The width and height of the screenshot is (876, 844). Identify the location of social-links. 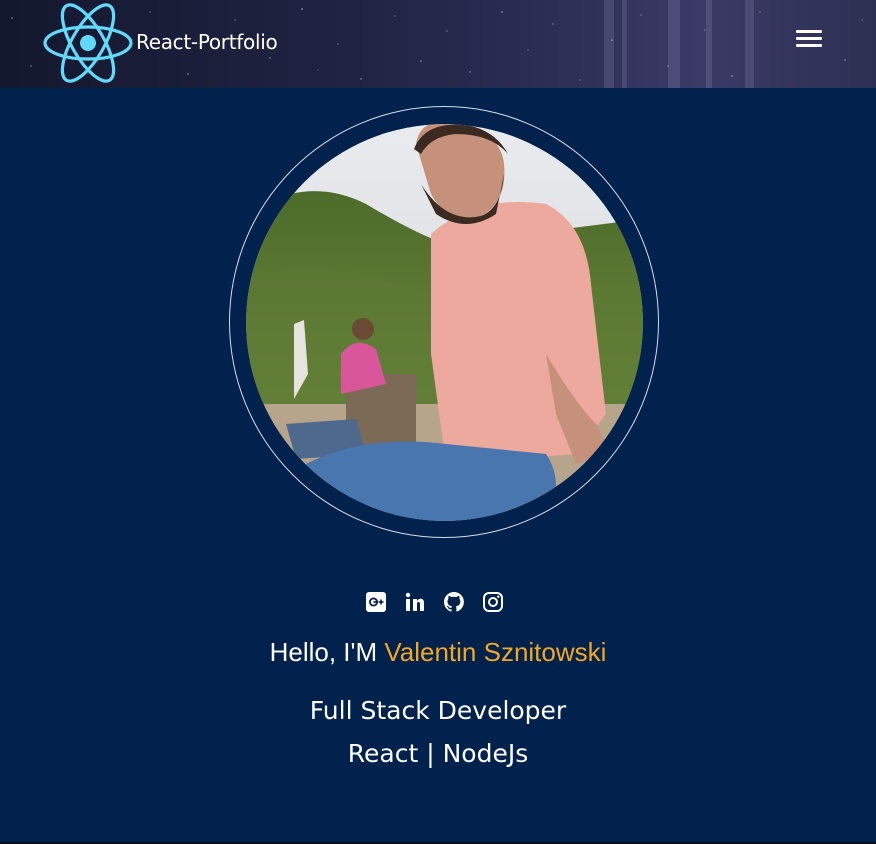
(439, 603).